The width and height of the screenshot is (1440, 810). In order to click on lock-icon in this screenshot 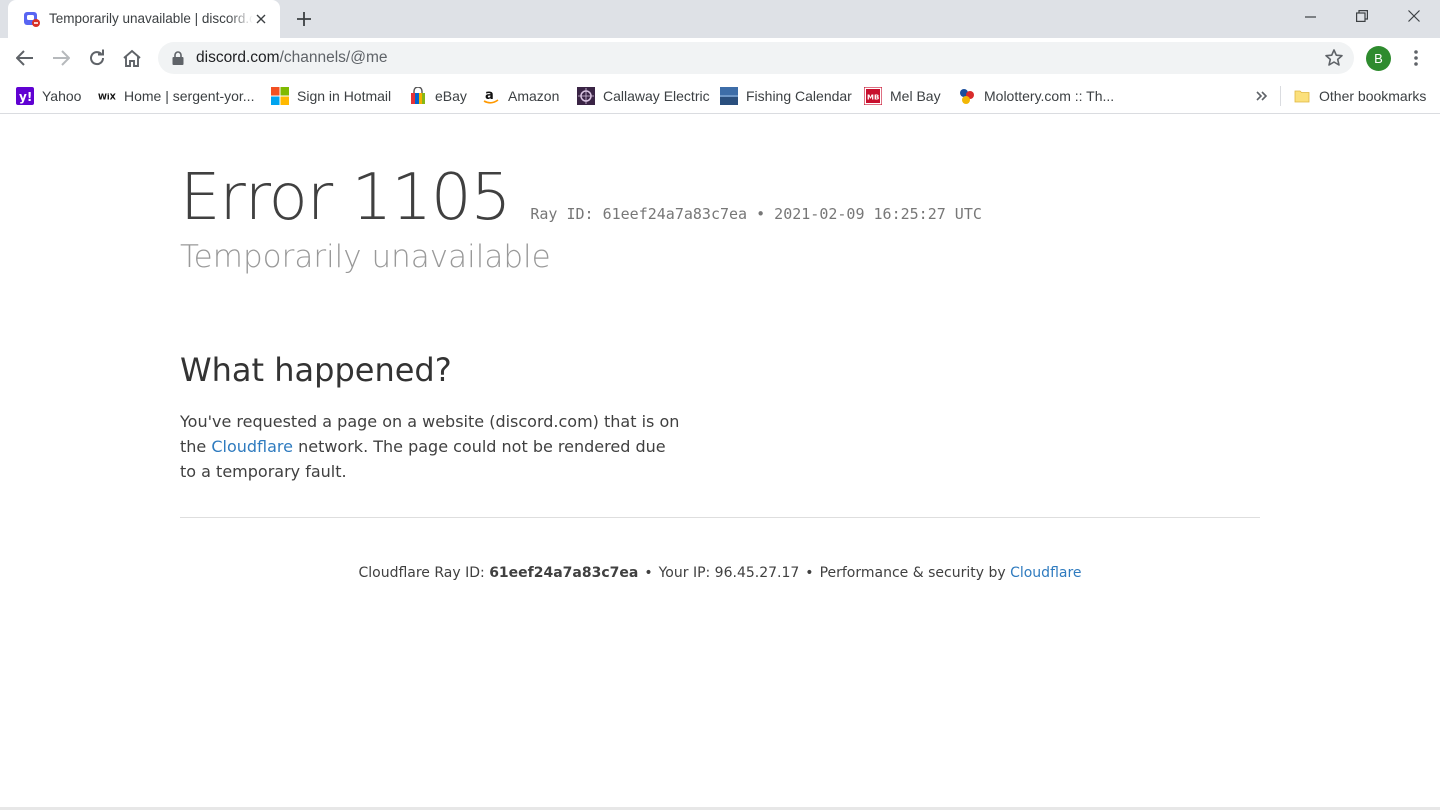, I will do `click(178, 58)`.